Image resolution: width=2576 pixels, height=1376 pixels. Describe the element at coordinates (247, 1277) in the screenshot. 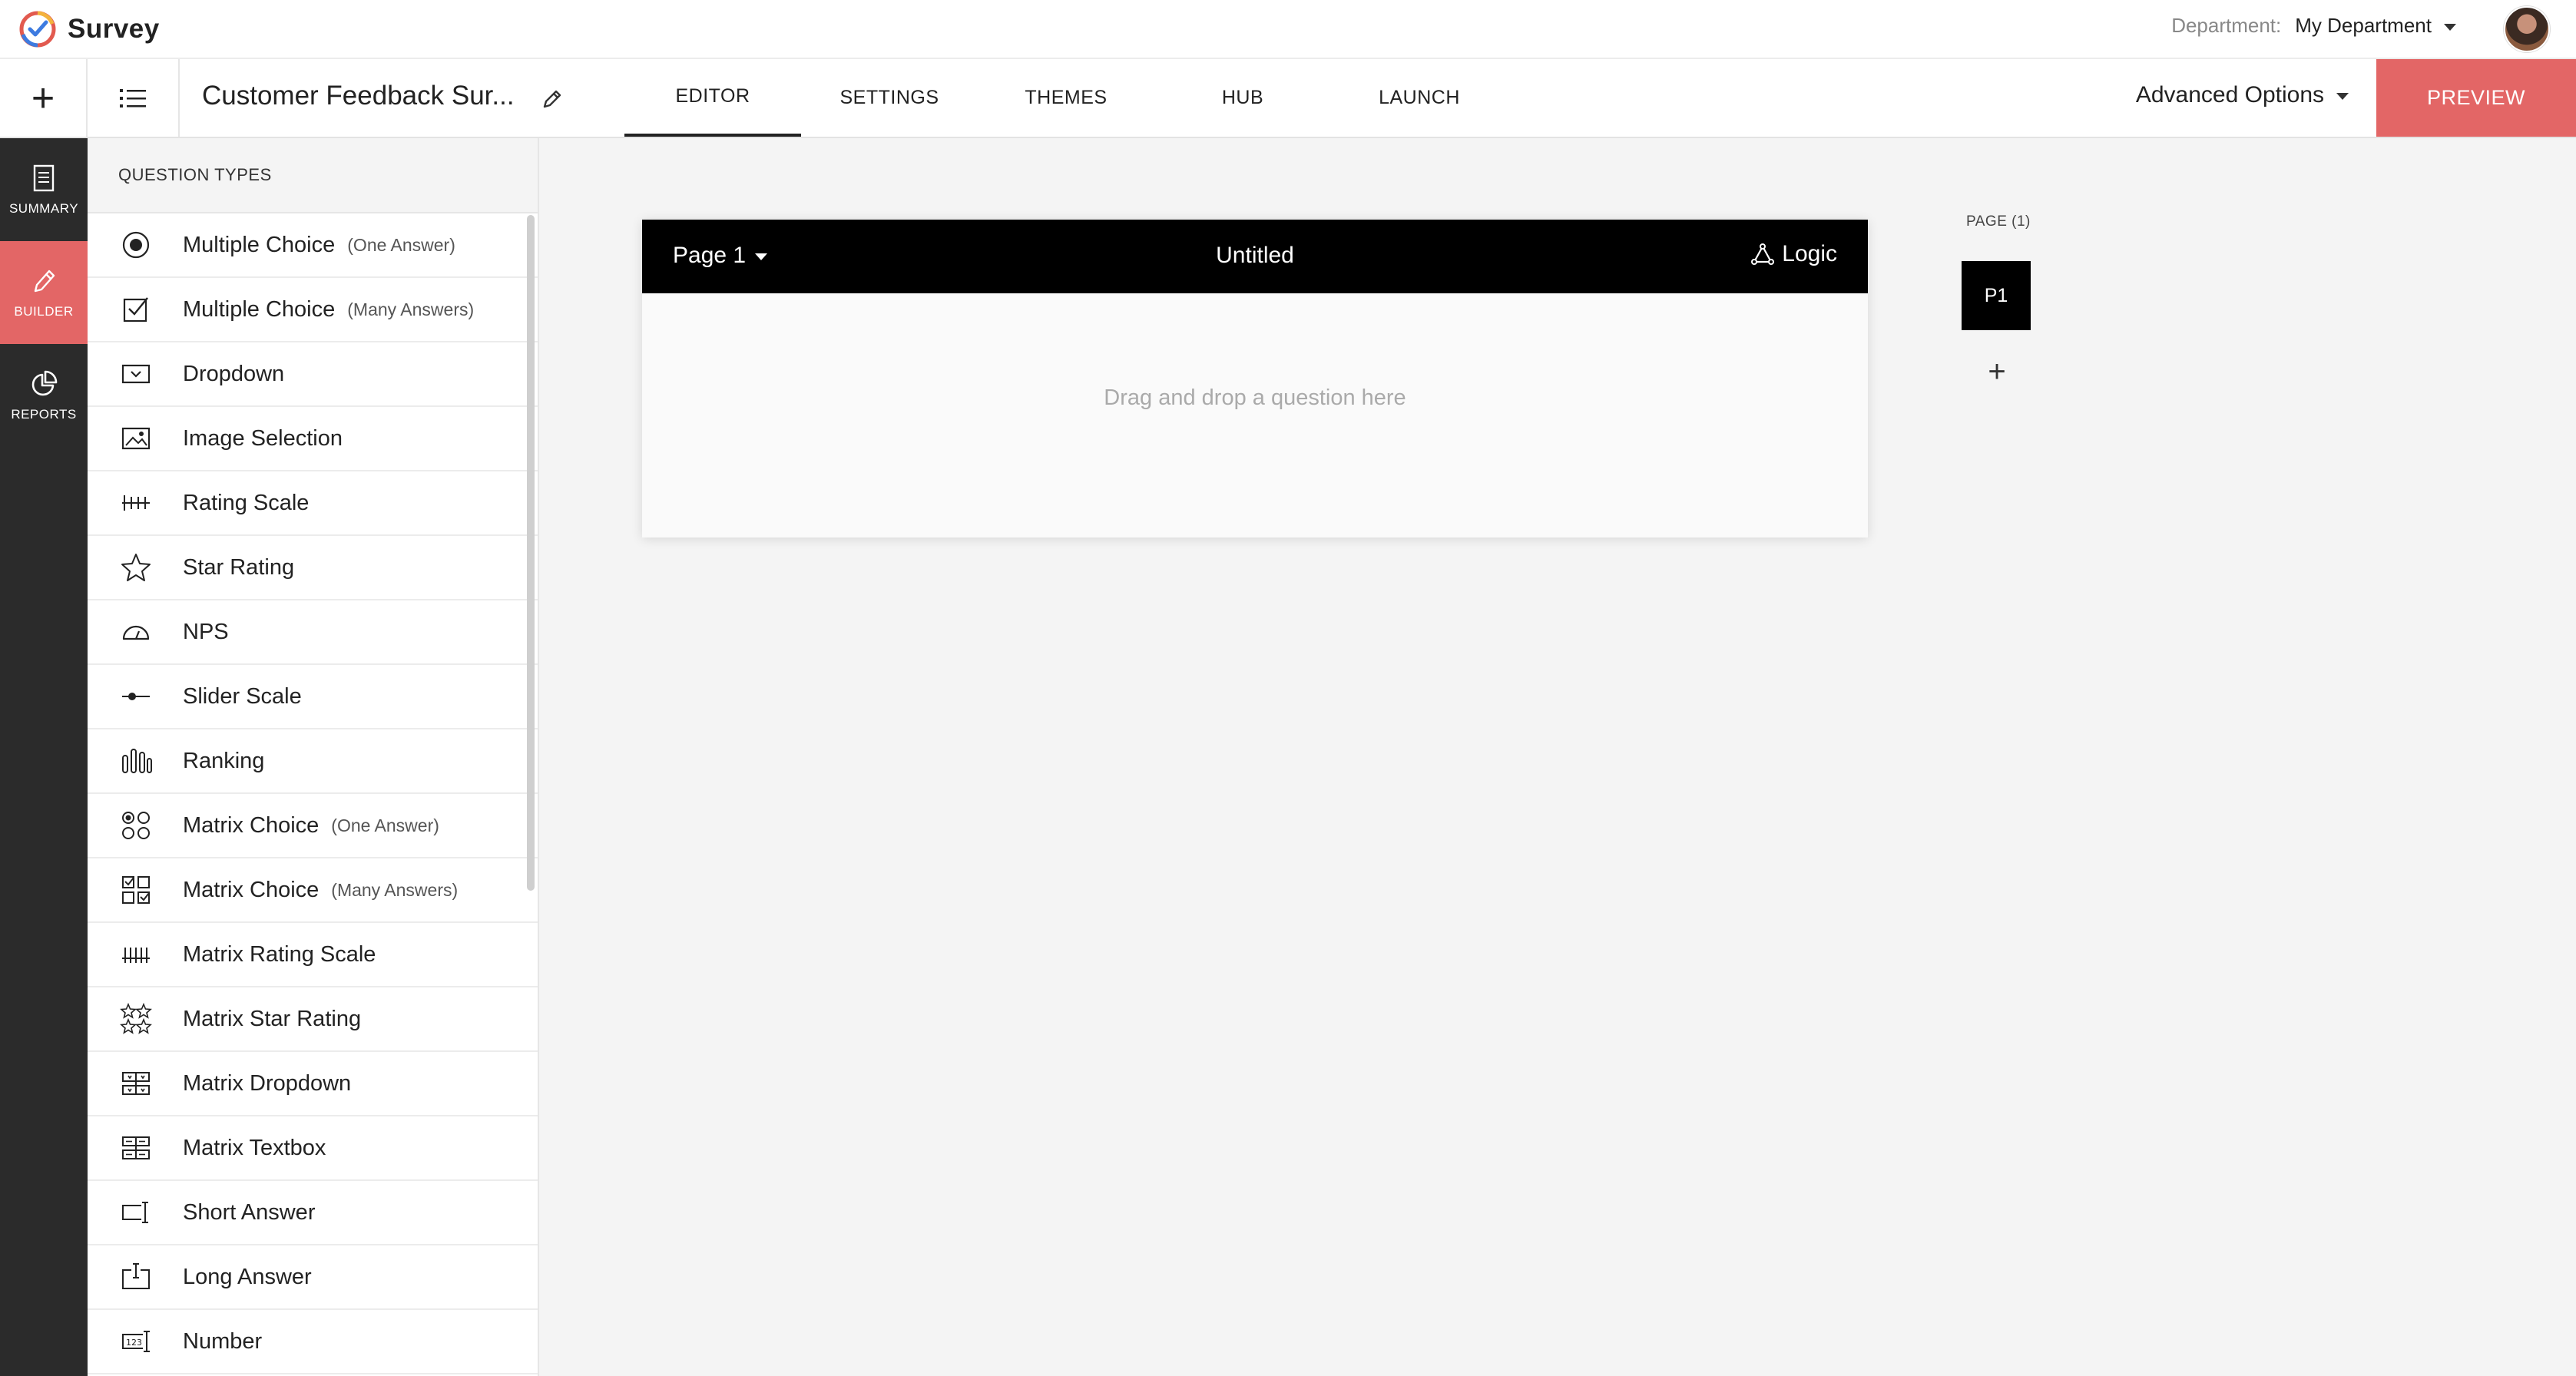

I see `question-type-name: Long Answer` at that location.